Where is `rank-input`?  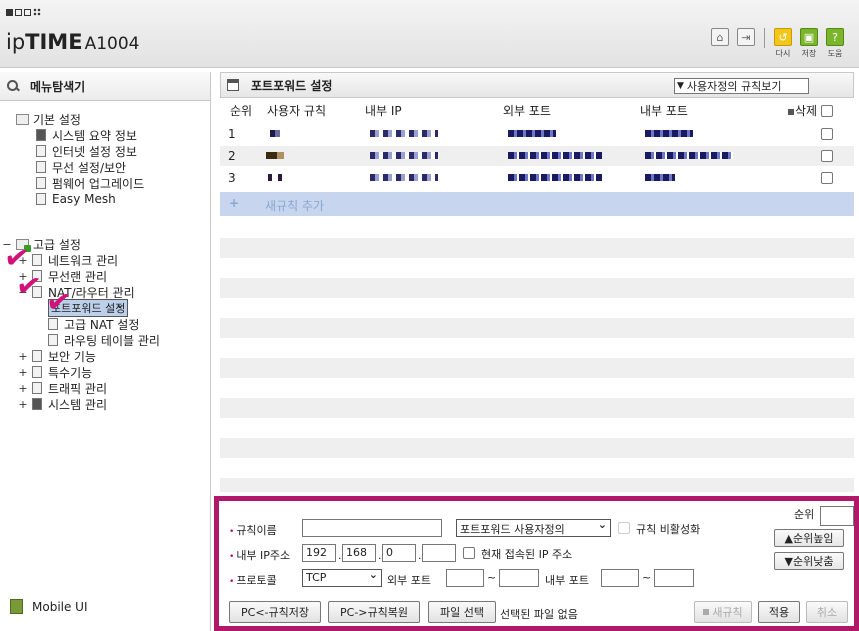
rank-input is located at coordinates (837, 516).